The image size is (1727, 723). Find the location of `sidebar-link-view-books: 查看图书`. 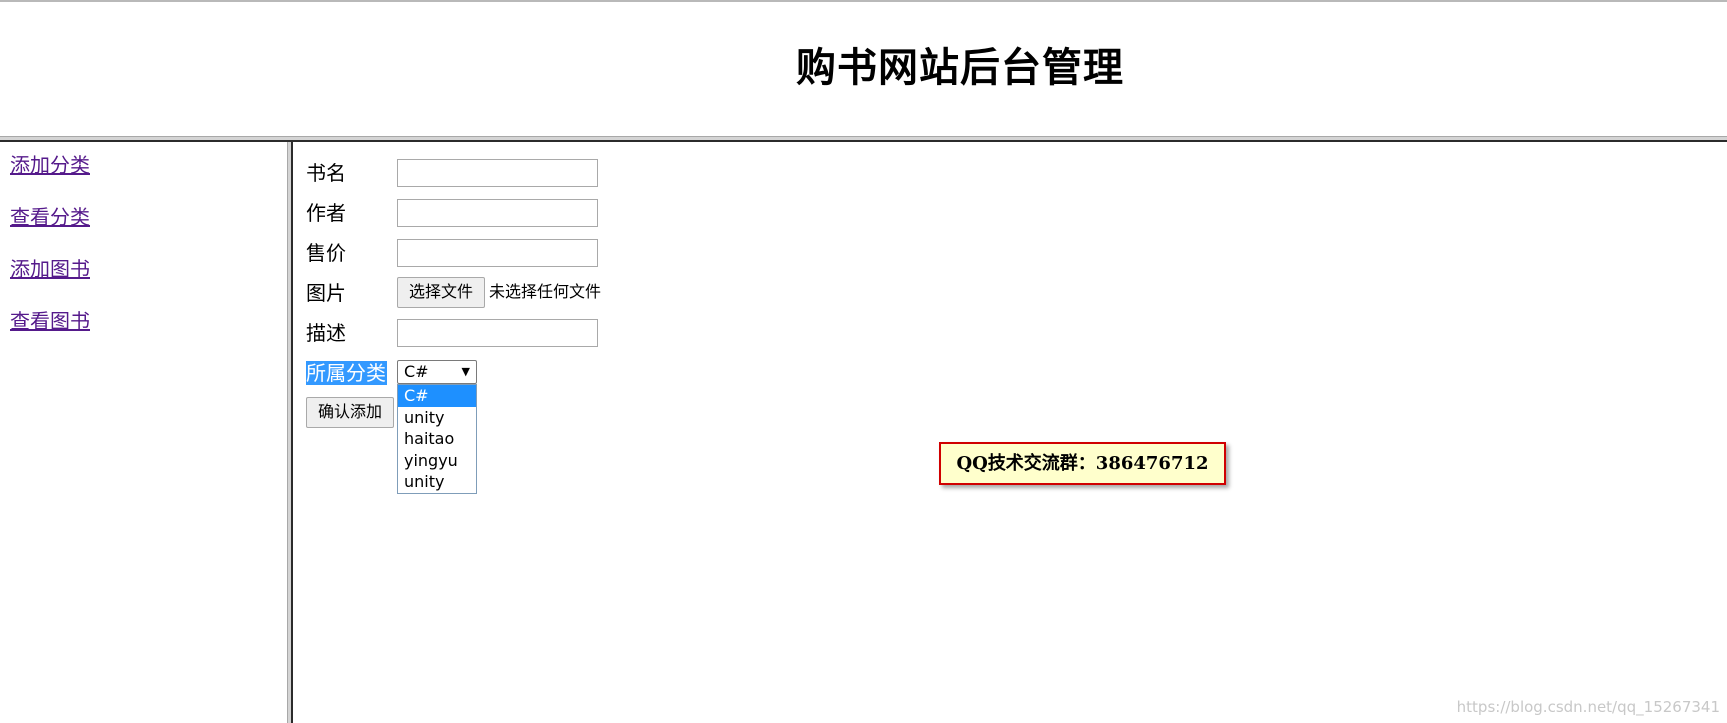

sidebar-link-view-books: 查看图书 is located at coordinates (50, 321).